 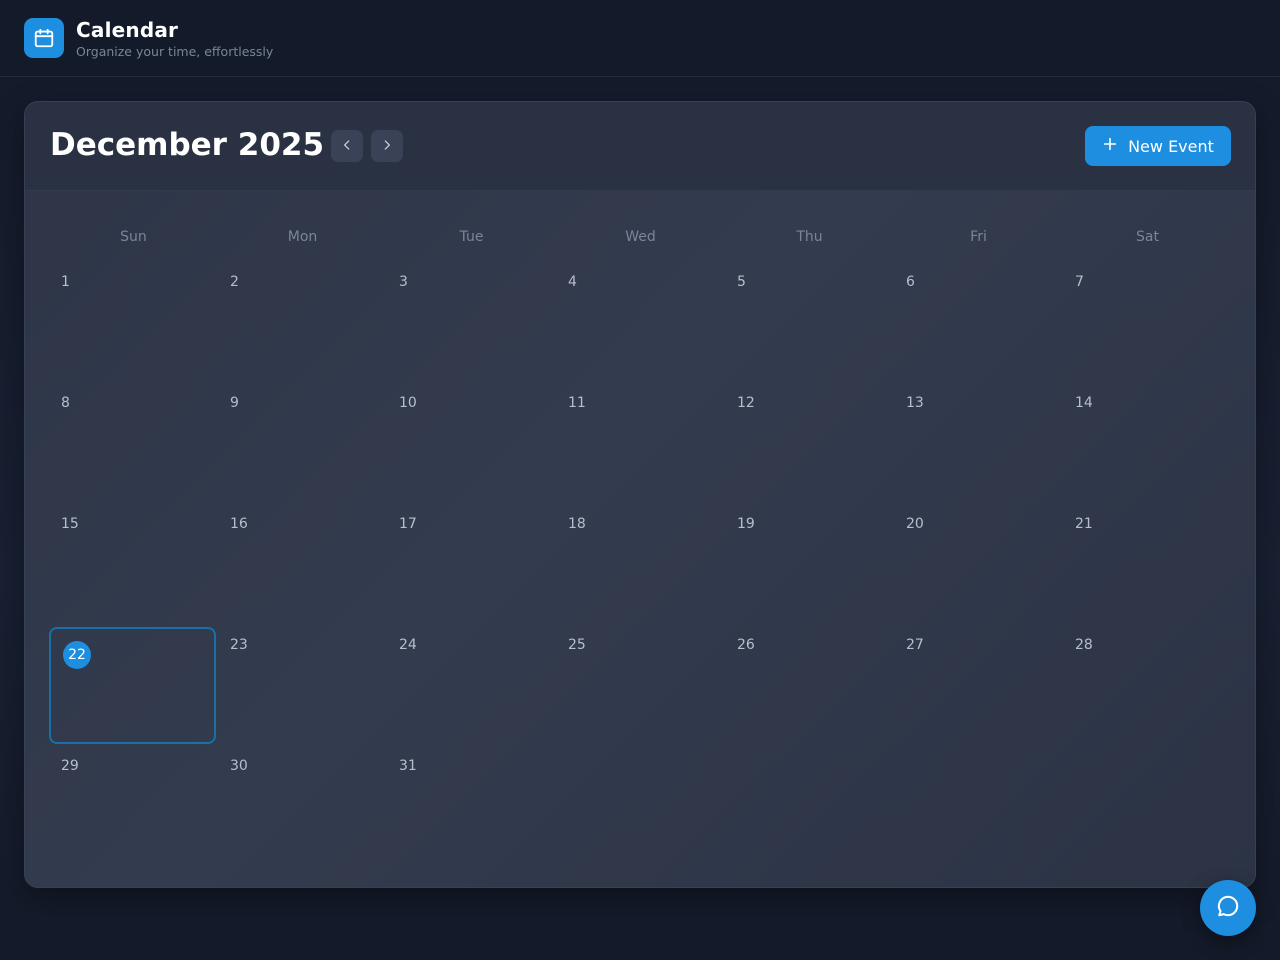 What do you see at coordinates (44, 38) in the screenshot?
I see `calendar-icon` at bounding box center [44, 38].